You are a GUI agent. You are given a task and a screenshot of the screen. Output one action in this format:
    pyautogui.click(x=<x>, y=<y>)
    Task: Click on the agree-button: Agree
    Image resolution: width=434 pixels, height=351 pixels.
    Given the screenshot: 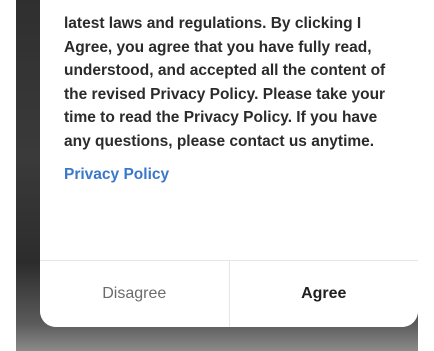 What is the action you would take?
    pyautogui.click(x=323, y=294)
    